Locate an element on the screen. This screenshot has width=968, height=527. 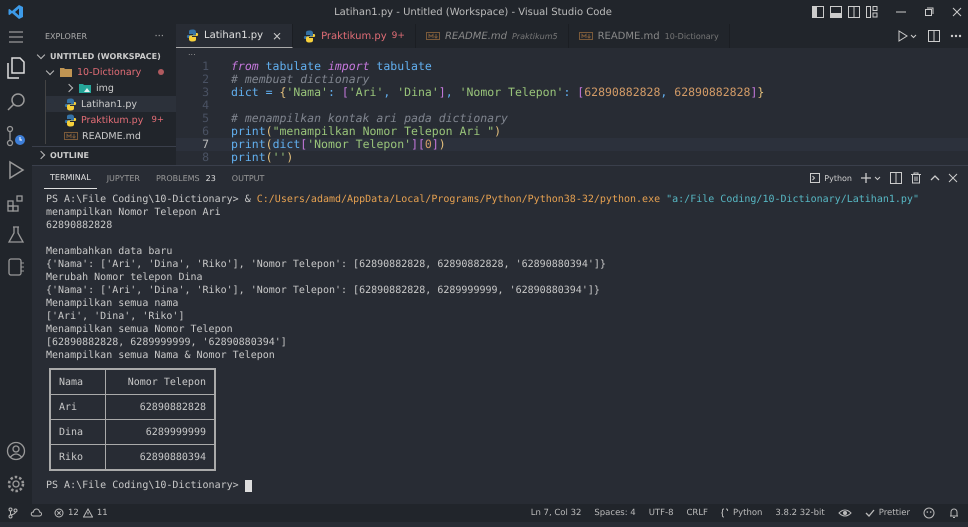
problem-count: 9+ is located at coordinates (157, 120).